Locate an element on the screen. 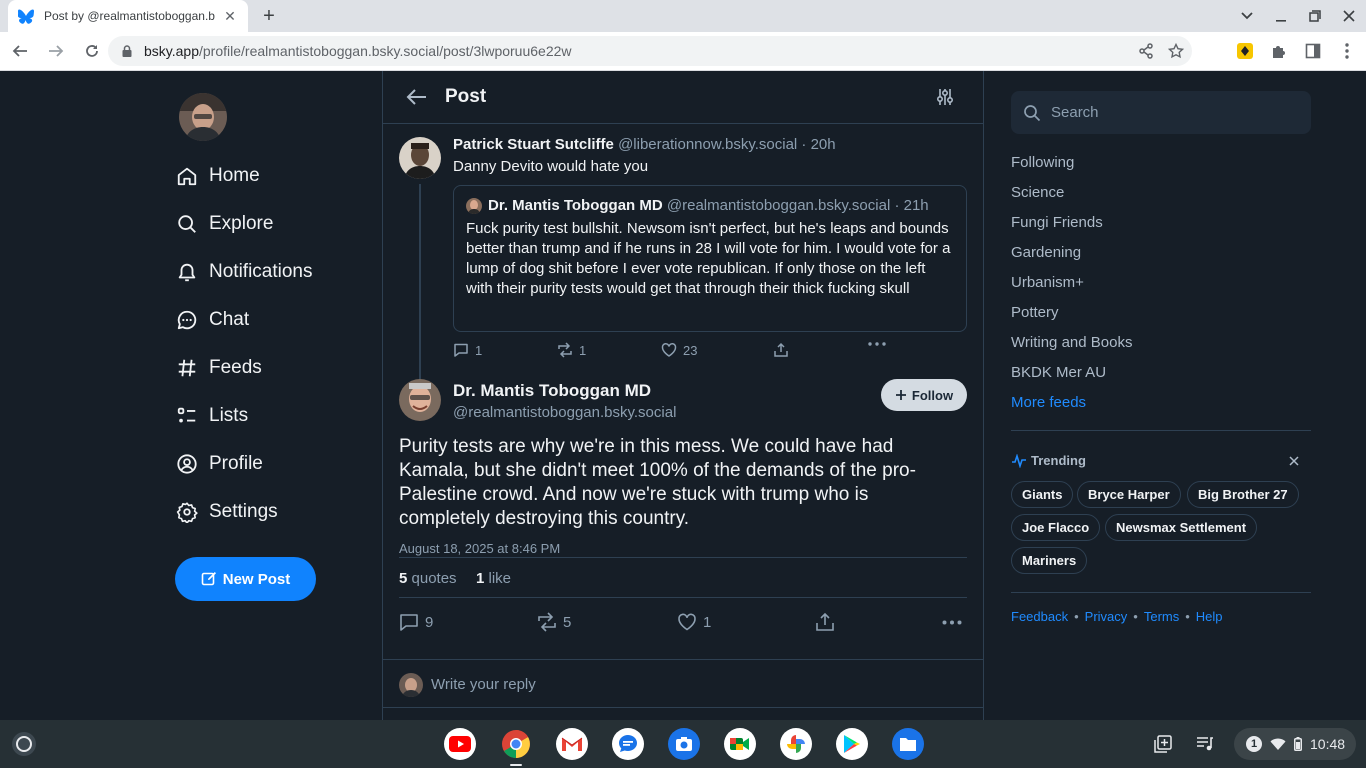 The width and height of the screenshot is (1366, 768). footer-help-link: Help is located at coordinates (1209, 616).